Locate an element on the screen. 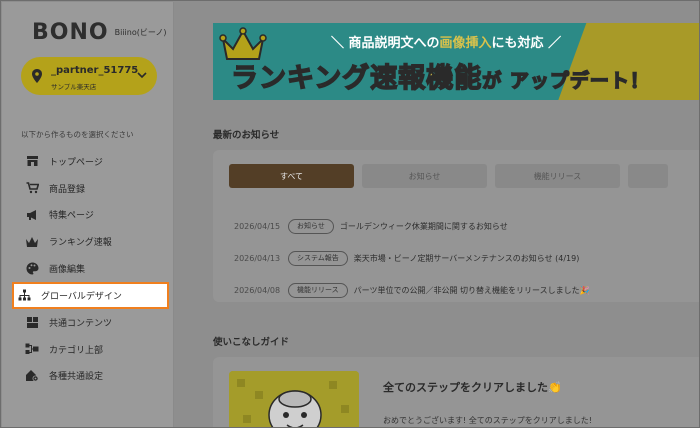 Image resolution: width=700 pixels, height=428 pixels. guide-card-text: おめでとうございます! 全てのステップをクリアしました! is located at coordinates (487, 420).